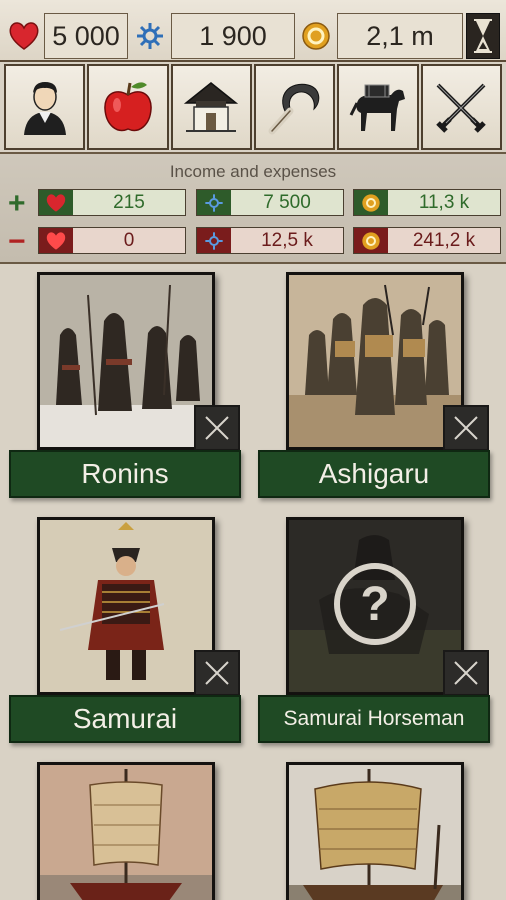 The image size is (506, 900). I want to click on dismiss-samurai-horseman-button, so click(466, 673).